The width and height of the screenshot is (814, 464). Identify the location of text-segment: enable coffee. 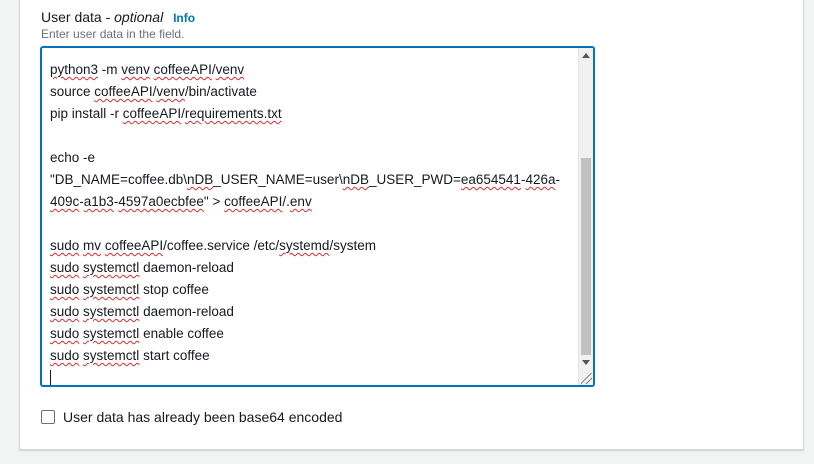
(181, 333).